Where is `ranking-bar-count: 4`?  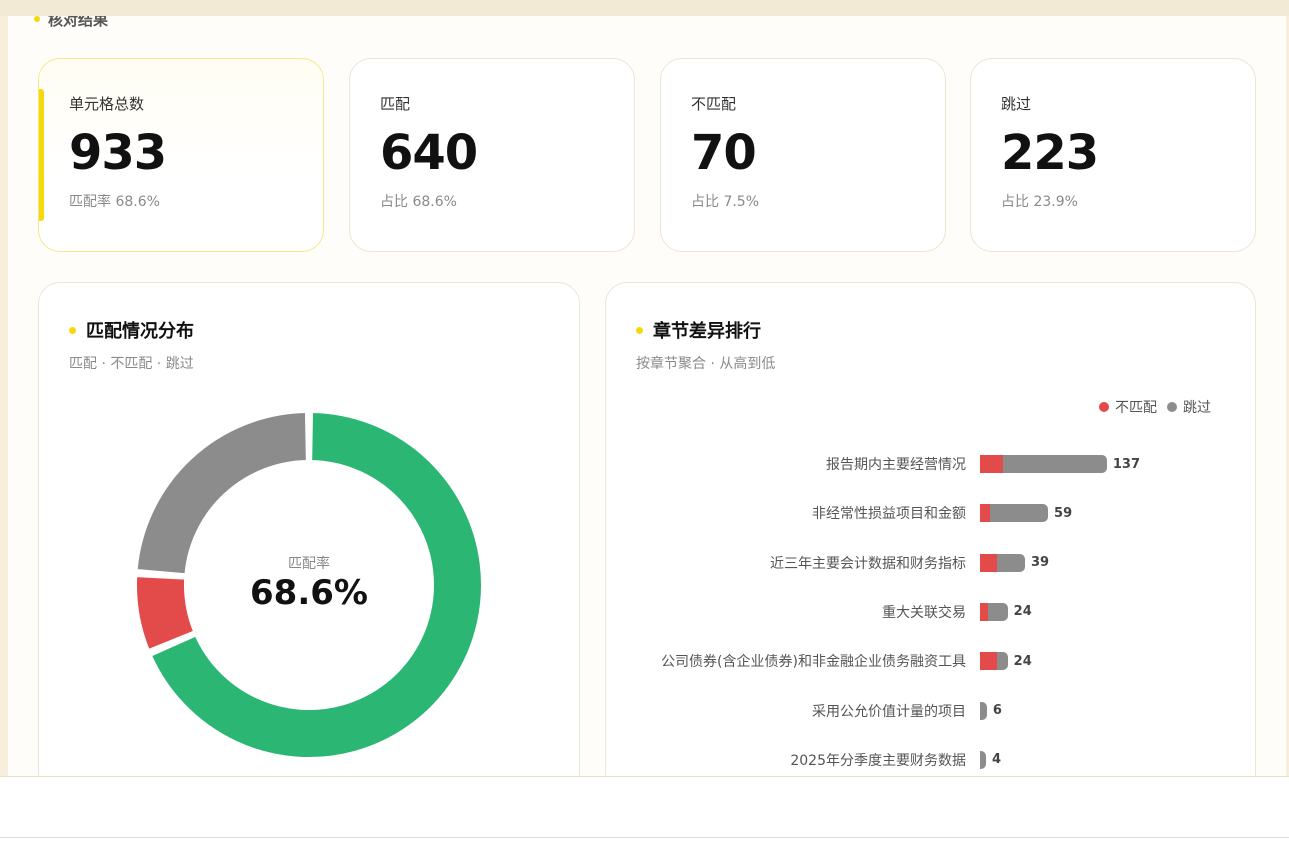 ranking-bar-count: 4 is located at coordinates (997, 760).